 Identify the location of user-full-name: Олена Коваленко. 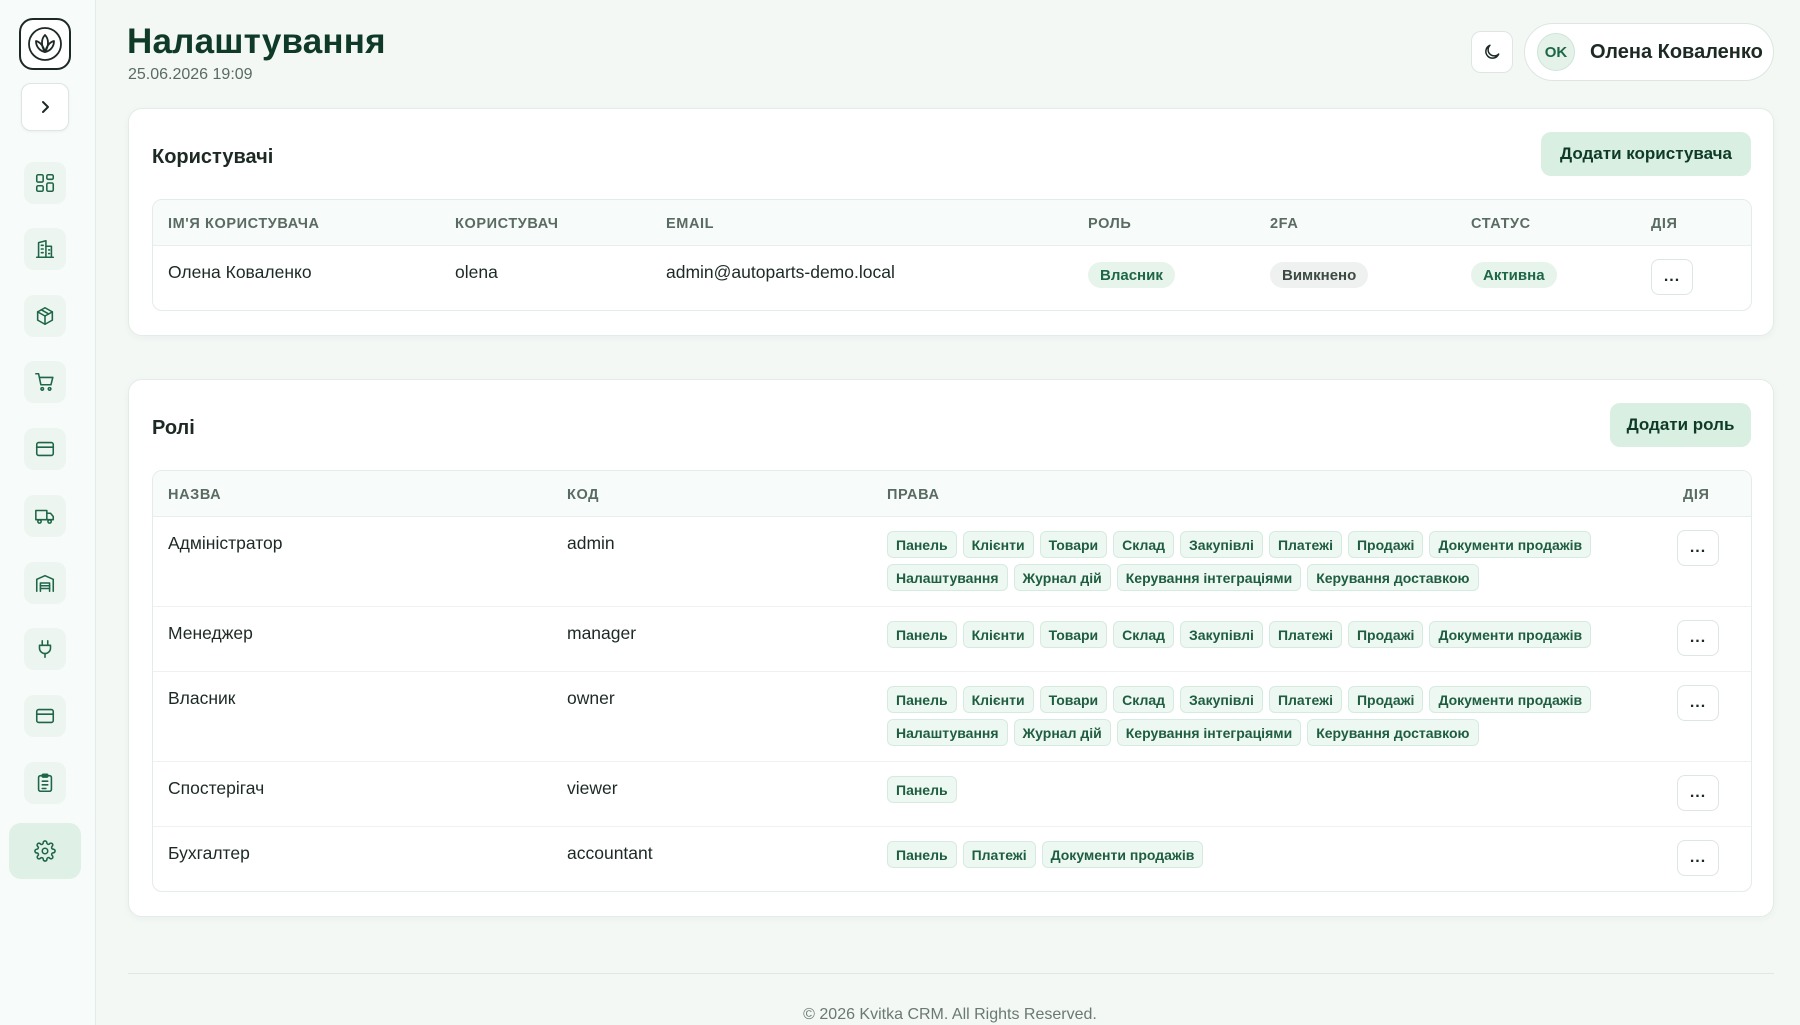
(240, 272).